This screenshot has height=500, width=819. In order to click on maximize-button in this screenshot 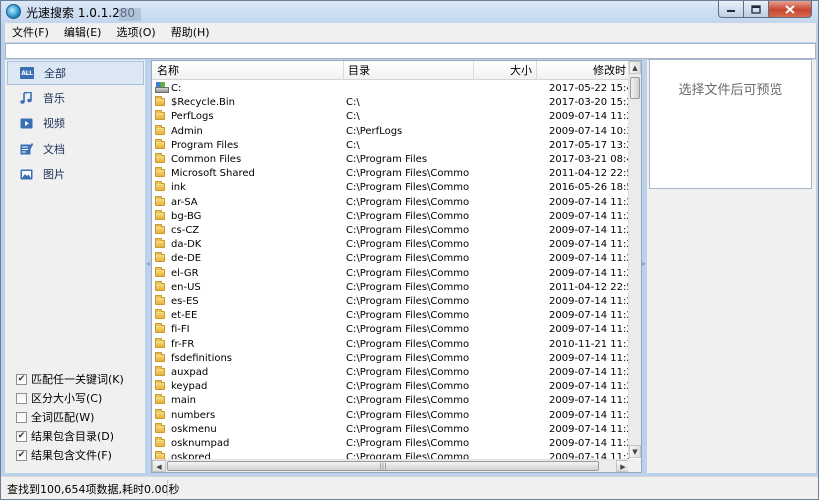, I will do `click(756, 9)`.